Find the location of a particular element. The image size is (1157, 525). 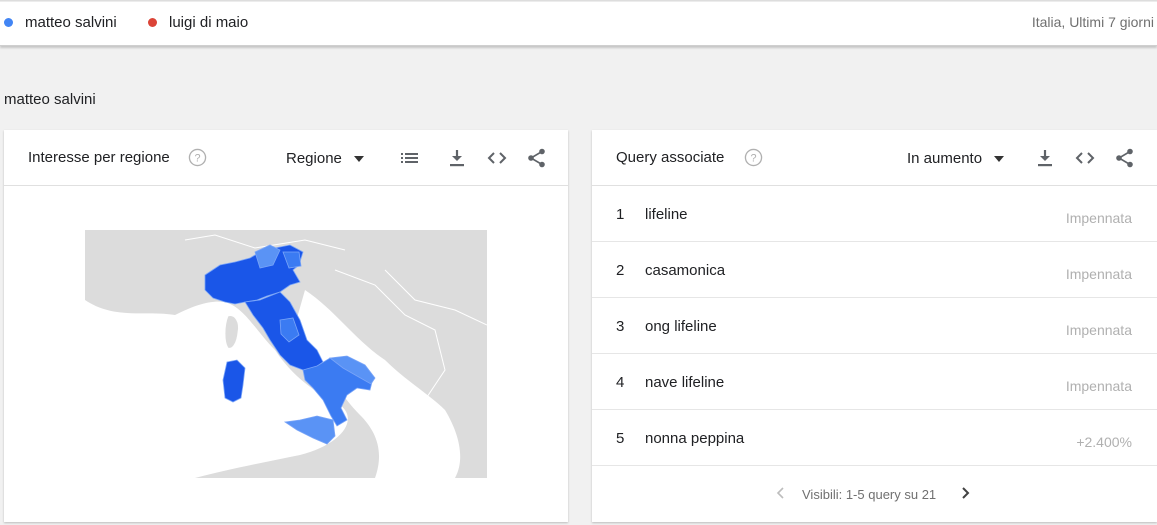

query-text: casamonica is located at coordinates (685, 270).